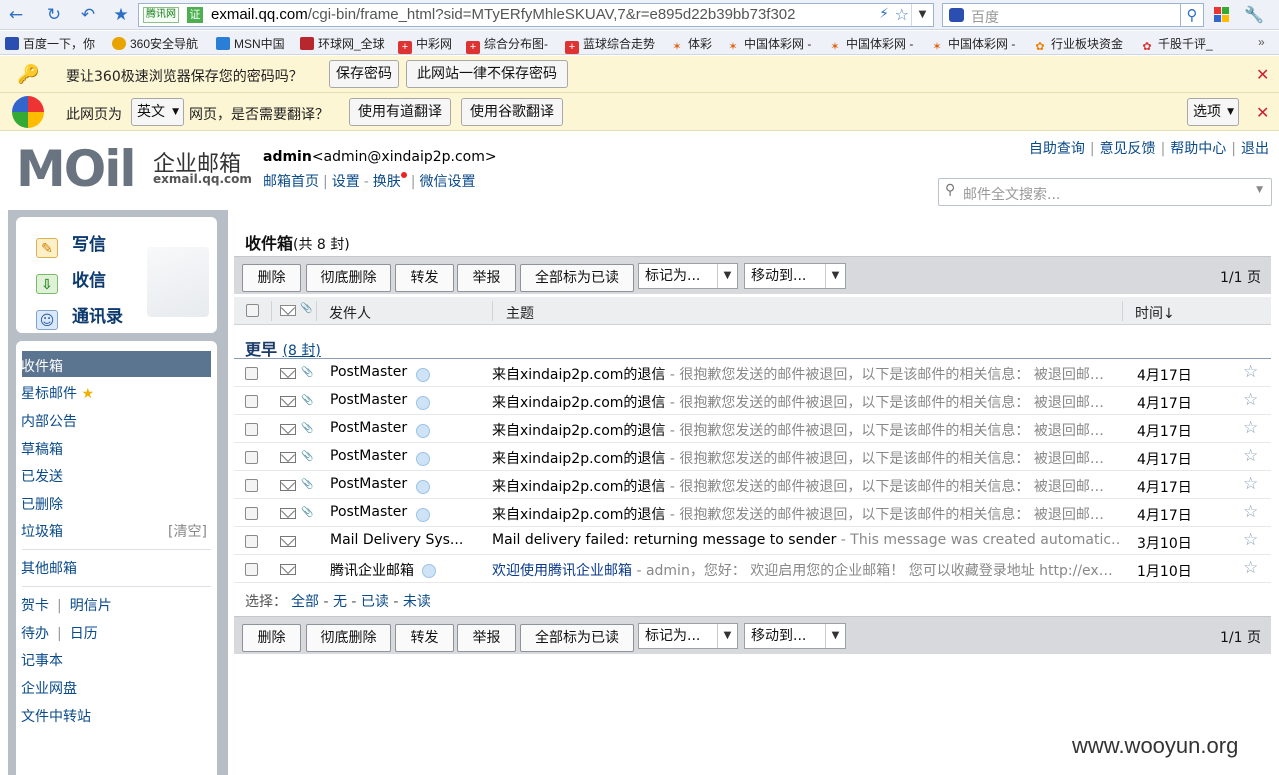  Describe the element at coordinates (16, 15) in the screenshot. I see `back-icon: ←` at that location.